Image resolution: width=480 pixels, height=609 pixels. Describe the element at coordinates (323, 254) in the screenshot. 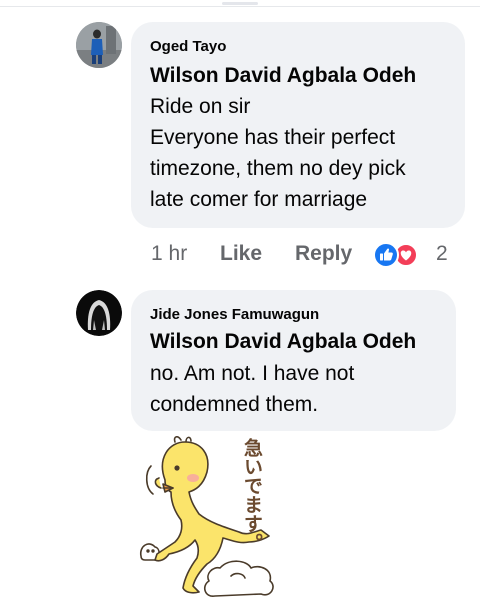

I see `reply-button: Reply` at that location.